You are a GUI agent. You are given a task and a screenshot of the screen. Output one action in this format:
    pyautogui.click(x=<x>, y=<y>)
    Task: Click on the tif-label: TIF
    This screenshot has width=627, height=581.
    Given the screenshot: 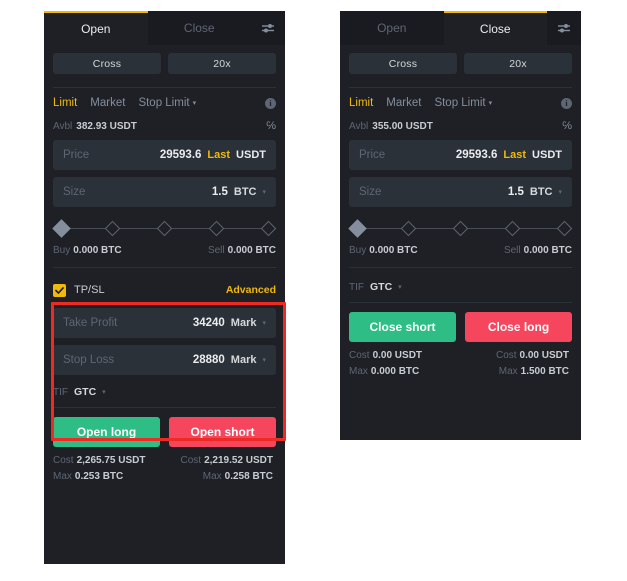 What is the action you would take?
    pyautogui.click(x=356, y=287)
    